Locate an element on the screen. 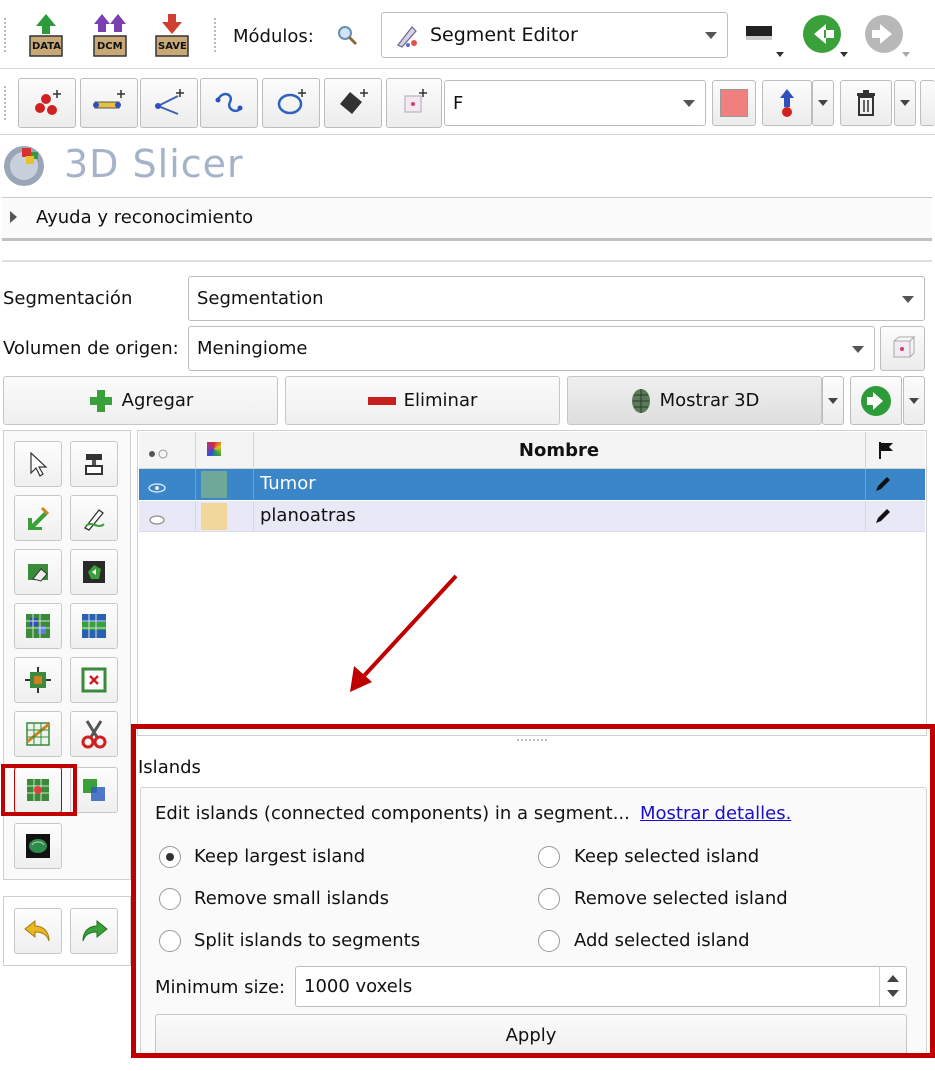  segment-name: Tumor is located at coordinates (288, 483).